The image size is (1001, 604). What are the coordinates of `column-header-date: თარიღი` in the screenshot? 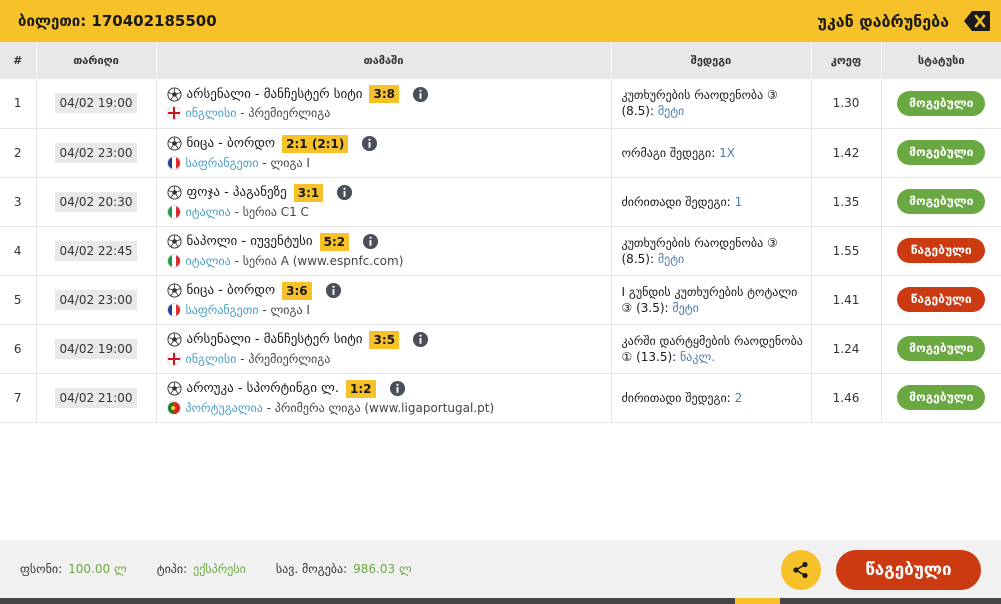 It's located at (96, 60).